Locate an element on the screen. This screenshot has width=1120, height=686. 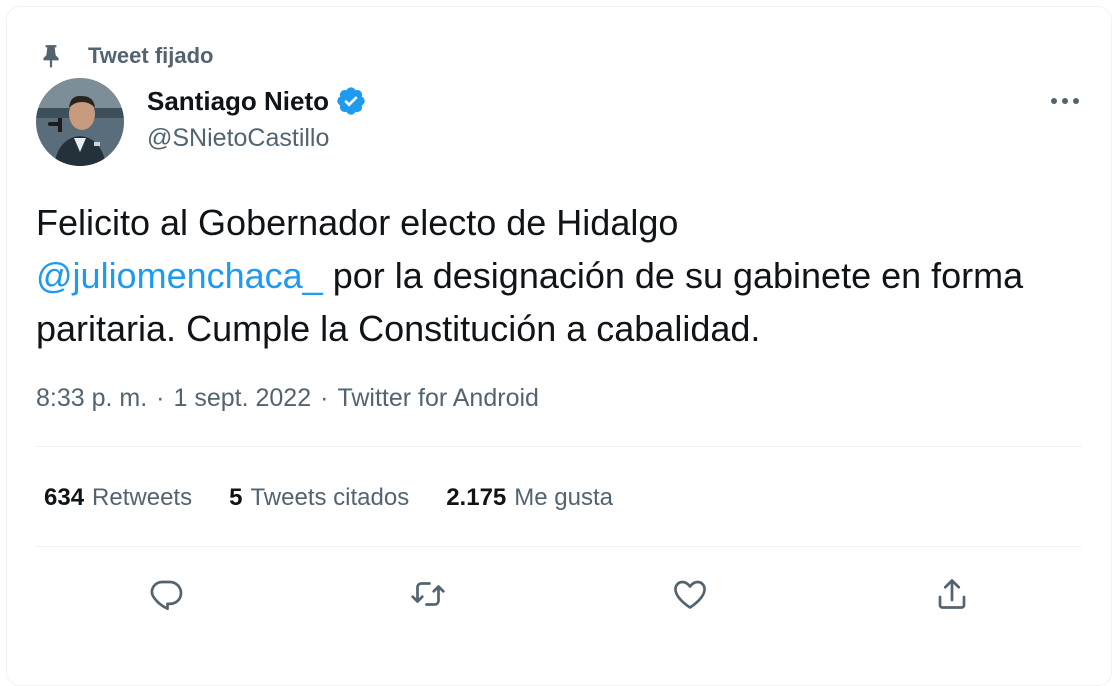
quote-tweets-count: 5 is located at coordinates (236, 497).